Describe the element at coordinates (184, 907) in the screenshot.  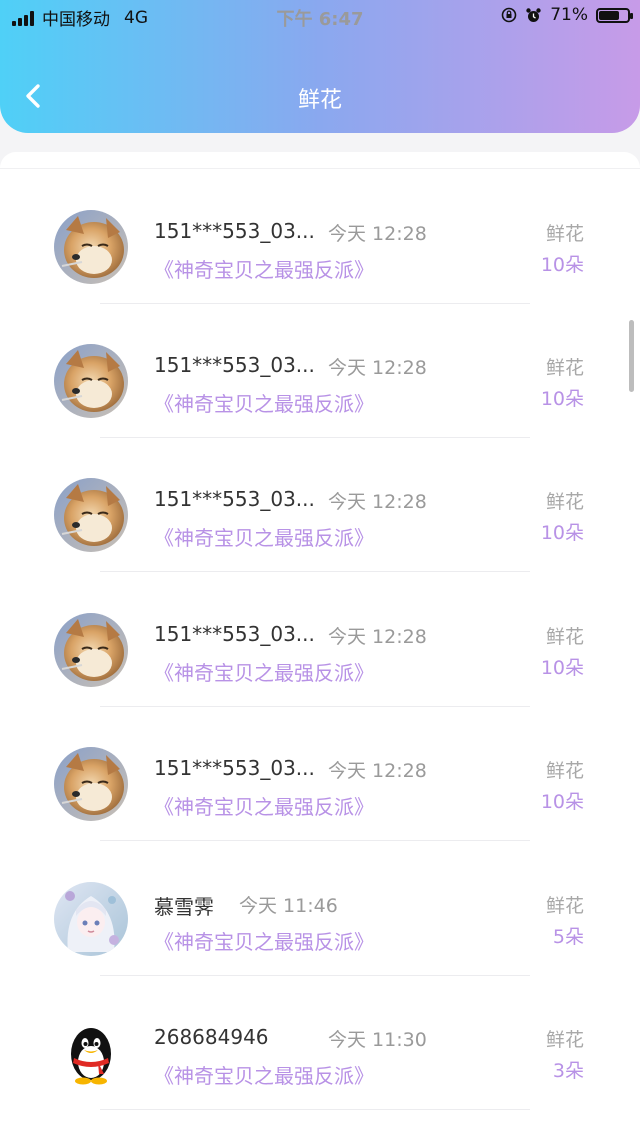
I see `user-name: 慕雪霁` at that location.